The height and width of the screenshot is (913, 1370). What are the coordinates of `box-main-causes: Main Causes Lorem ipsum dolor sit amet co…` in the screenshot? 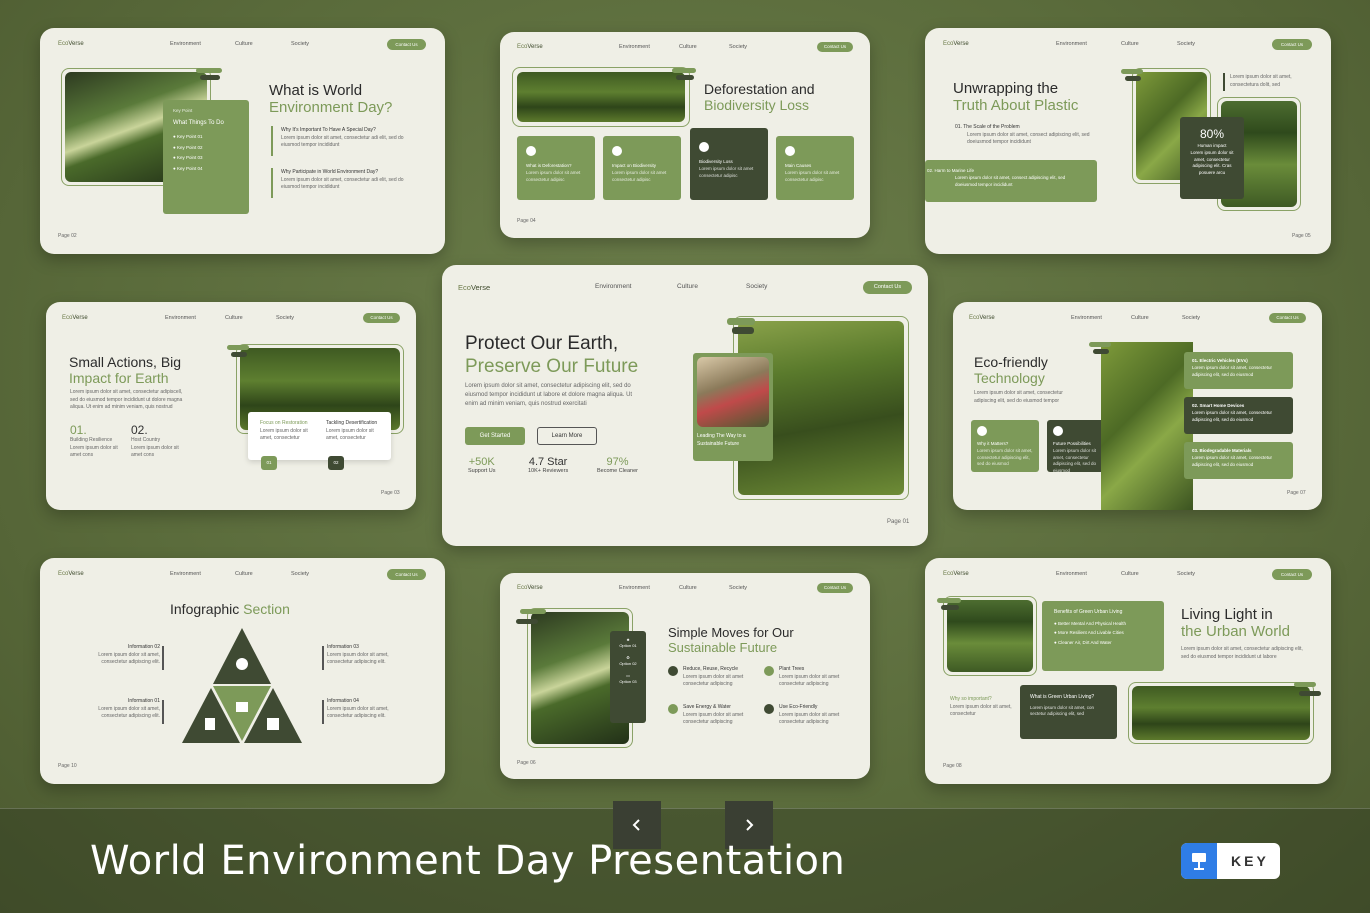 It's located at (815, 168).